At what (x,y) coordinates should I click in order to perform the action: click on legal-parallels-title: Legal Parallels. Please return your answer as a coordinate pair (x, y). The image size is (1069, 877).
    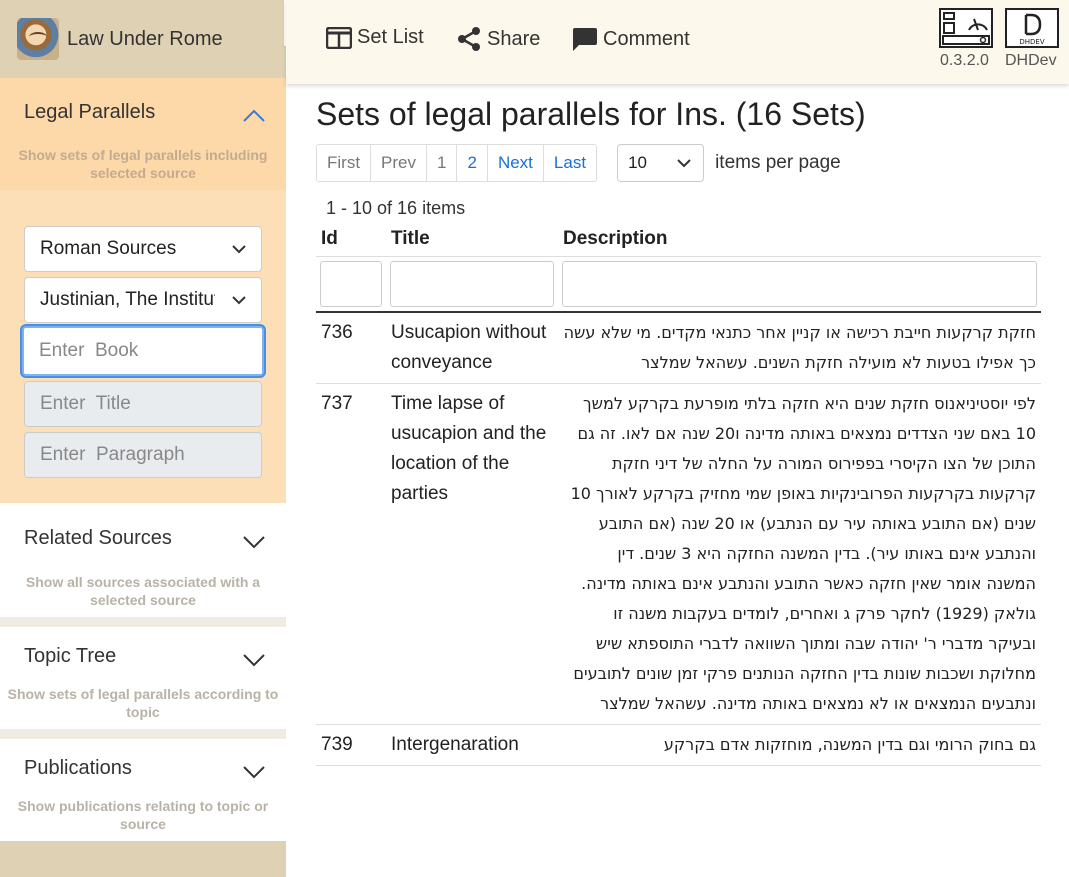
    Looking at the image, I should click on (90, 111).